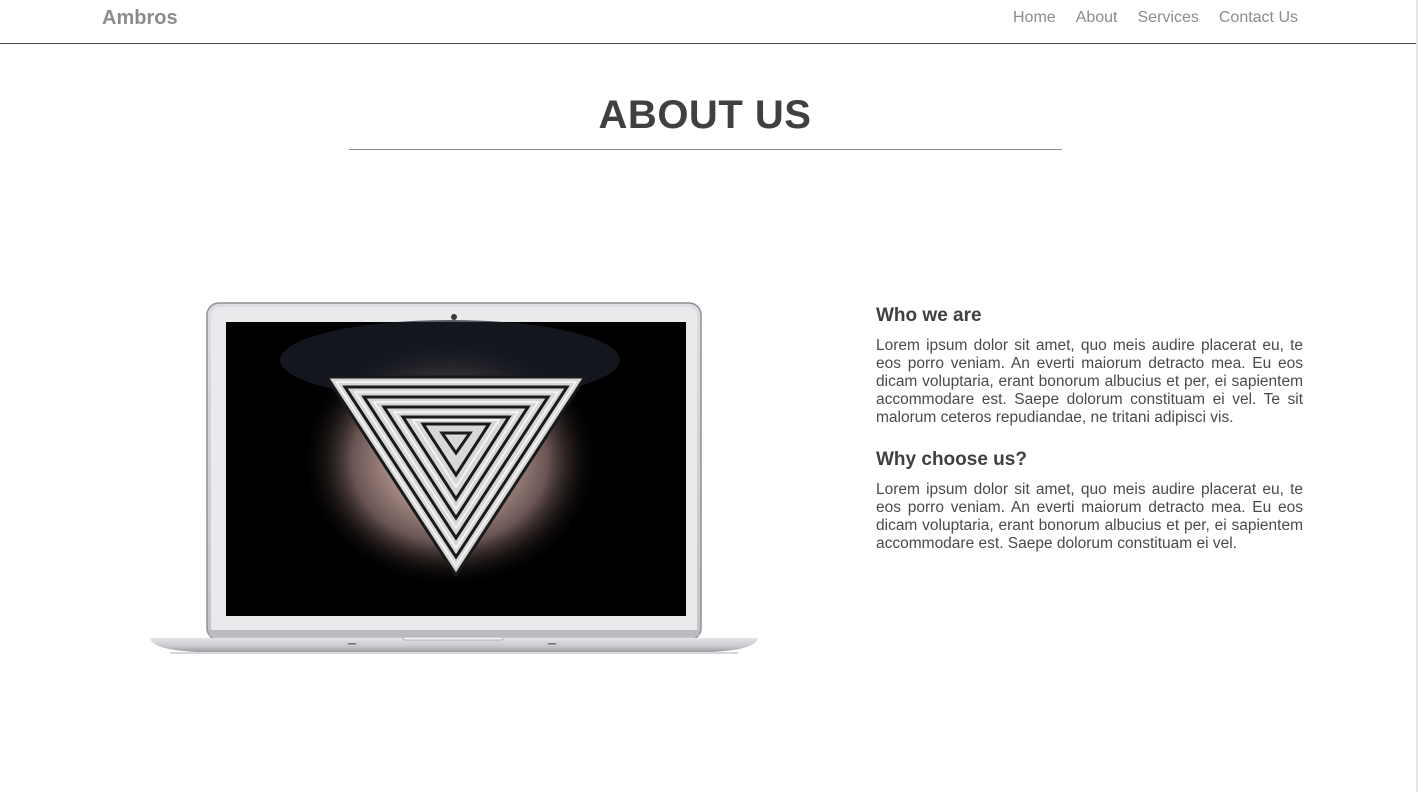 The width and height of the screenshot is (1418, 792). What do you see at coordinates (705, 115) in the screenshot?
I see `page-title: ABOUT US` at bounding box center [705, 115].